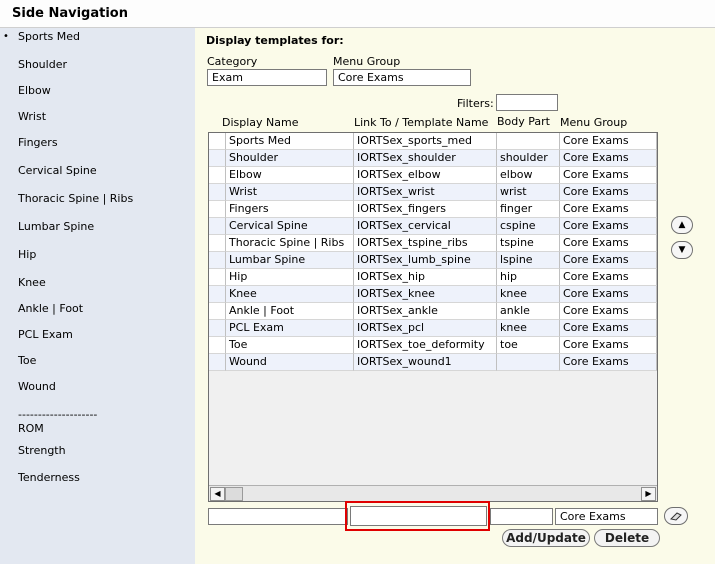  What do you see at coordinates (528, 209) in the screenshot?
I see `table-cell: finger` at bounding box center [528, 209].